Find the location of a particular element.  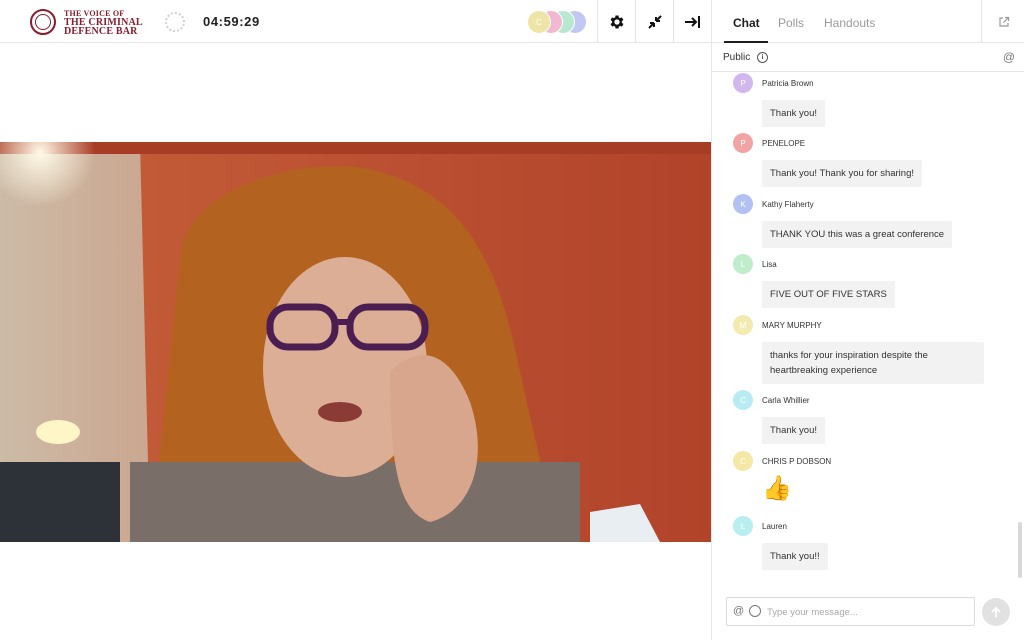

external-link-icon is located at coordinates (1003, 21).